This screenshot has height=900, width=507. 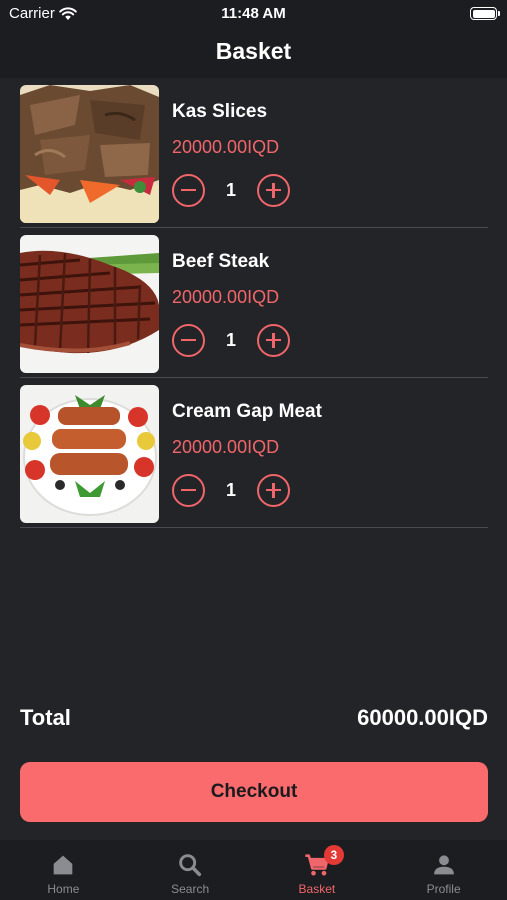 What do you see at coordinates (89, 304) in the screenshot?
I see `steak-photo` at bounding box center [89, 304].